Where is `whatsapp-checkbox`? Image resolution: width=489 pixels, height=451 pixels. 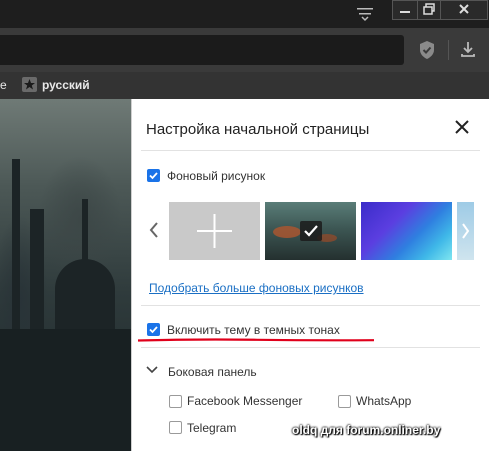 whatsapp-checkbox is located at coordinates (344, 401).